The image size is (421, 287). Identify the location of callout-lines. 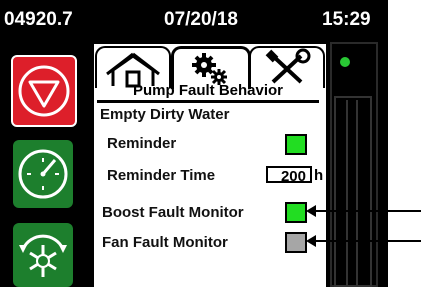
(363, 226).